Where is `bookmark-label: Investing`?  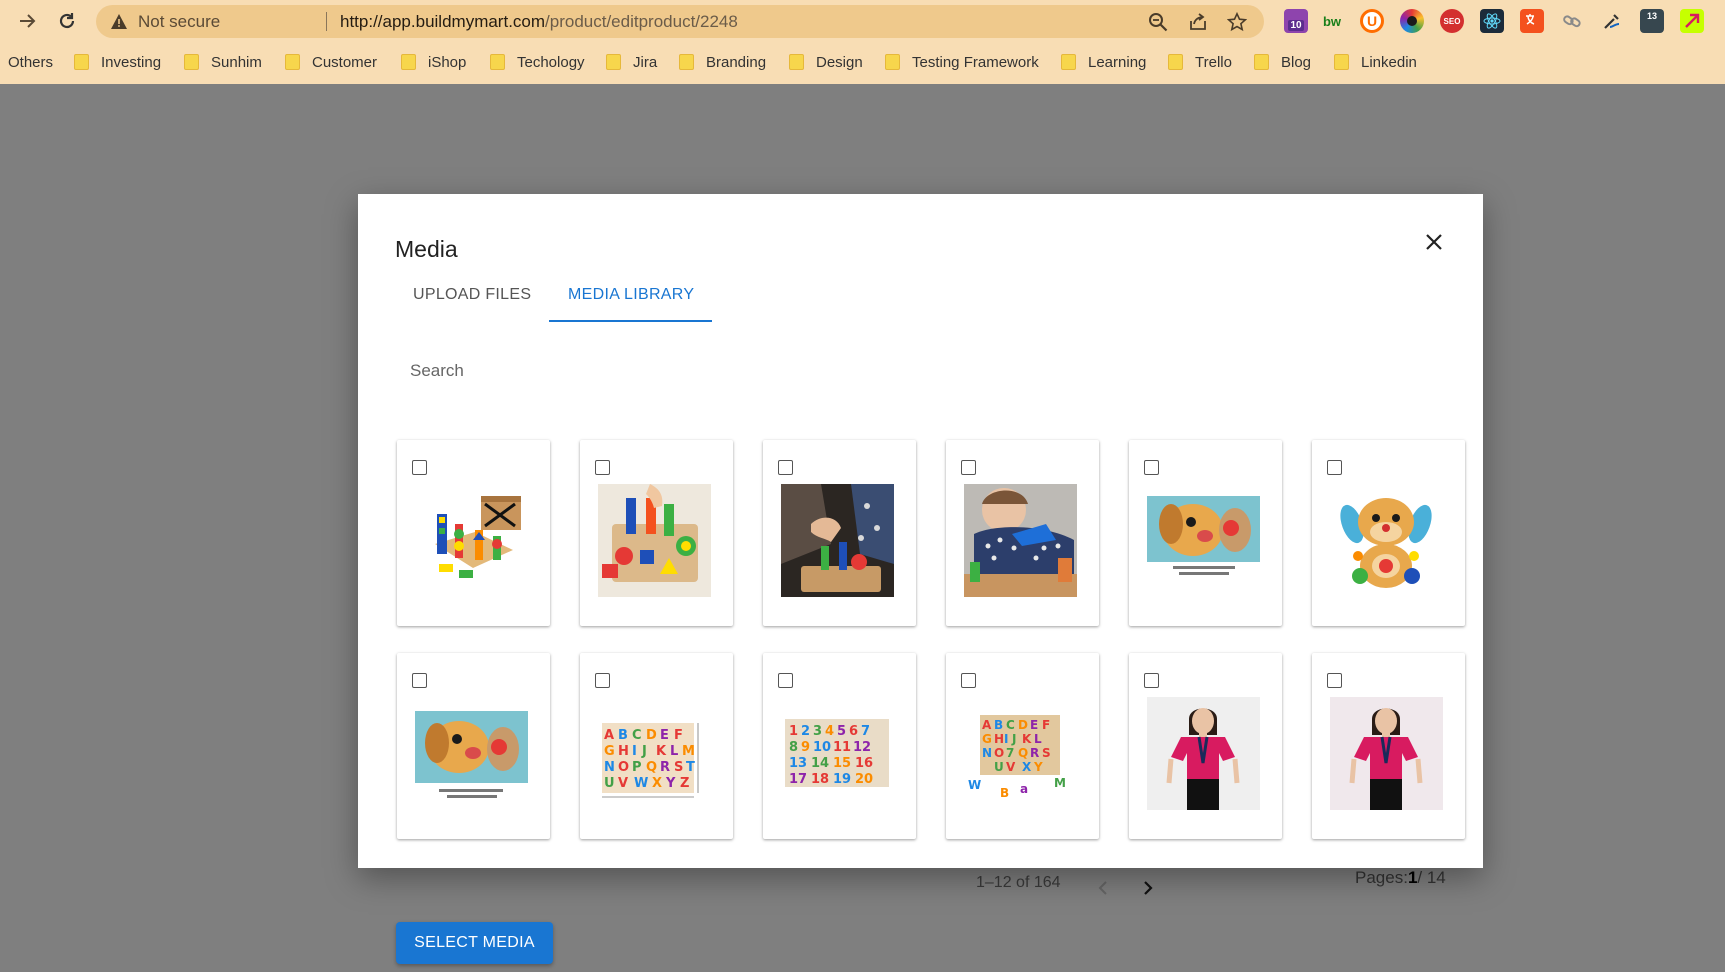 bookmark-label: Investing is located at coordinates (131, 62).